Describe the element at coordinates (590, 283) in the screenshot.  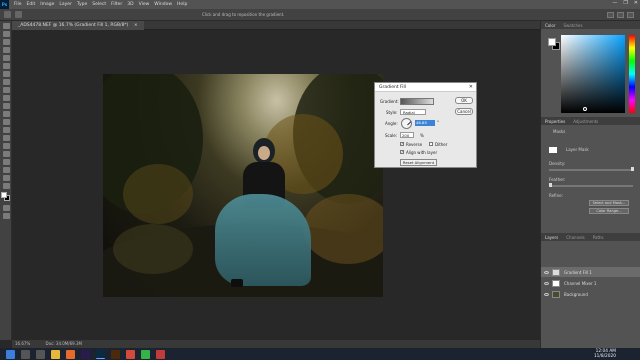
I see `layer-row-channel-mixer: Channel Mixer 1` at that location.